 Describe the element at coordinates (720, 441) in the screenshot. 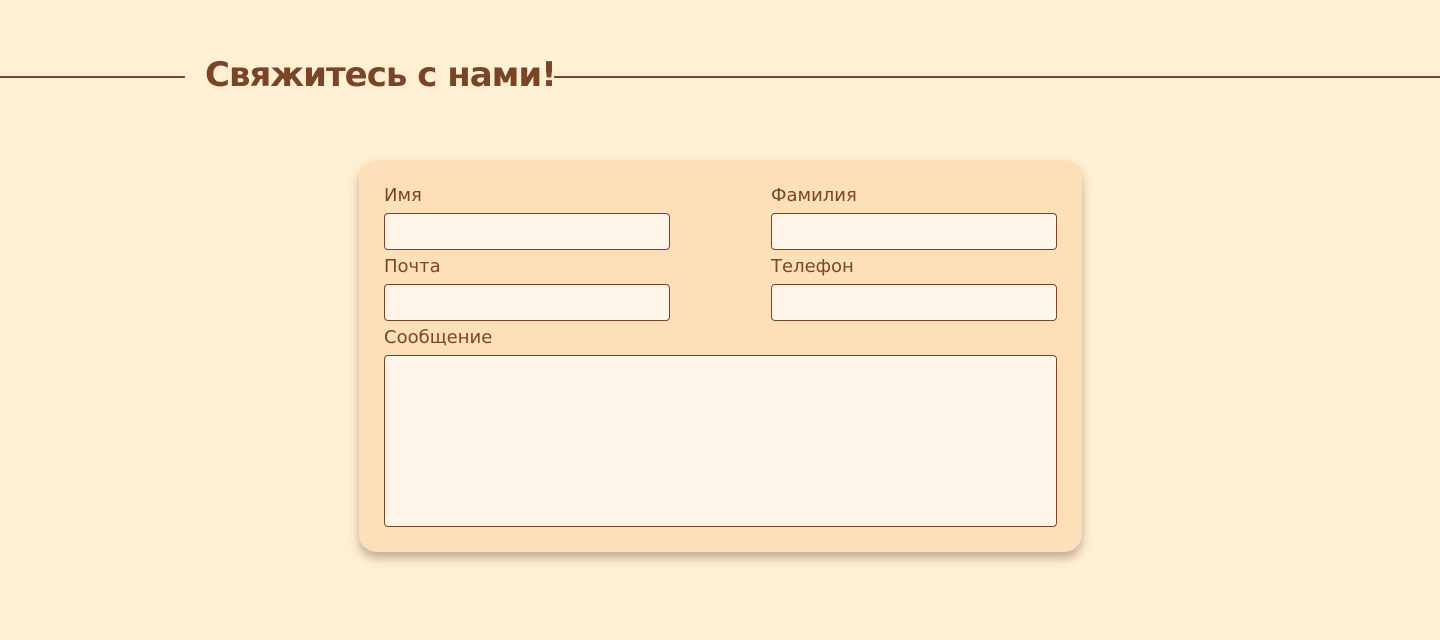

I see `message-textarea` at that location.